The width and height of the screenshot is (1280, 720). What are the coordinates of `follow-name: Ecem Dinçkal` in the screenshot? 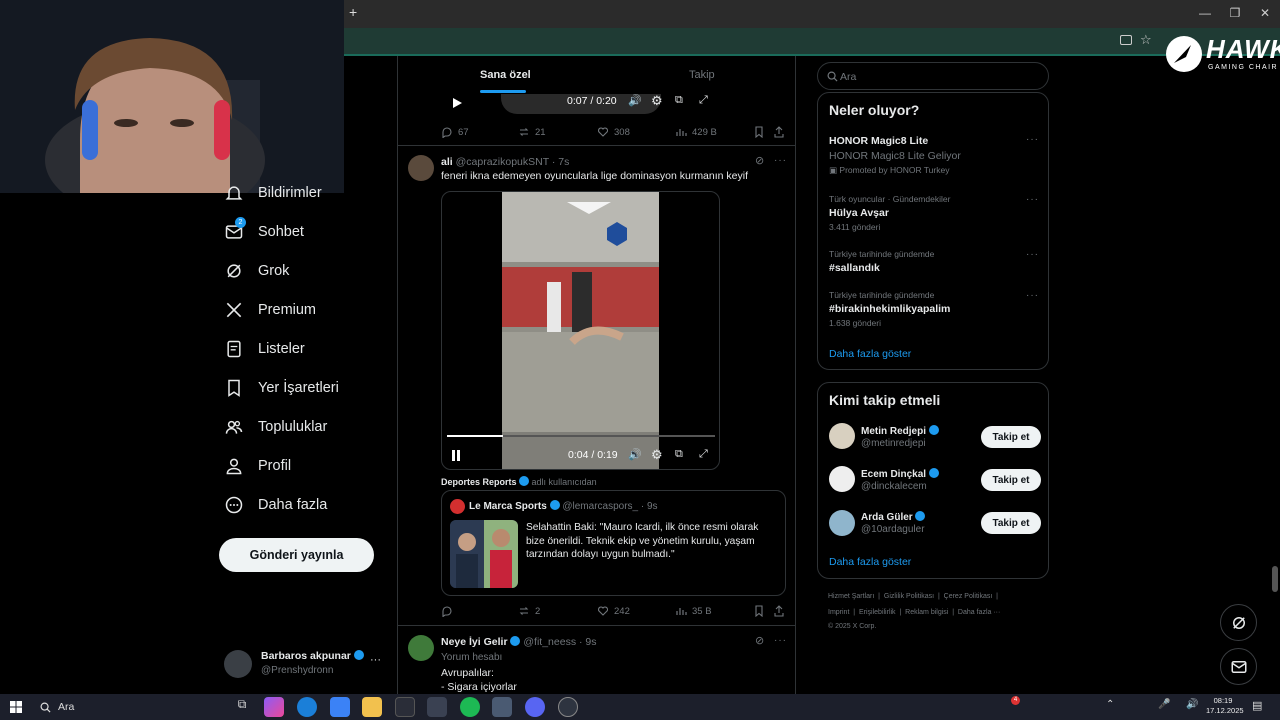 It's located at (900, 474).